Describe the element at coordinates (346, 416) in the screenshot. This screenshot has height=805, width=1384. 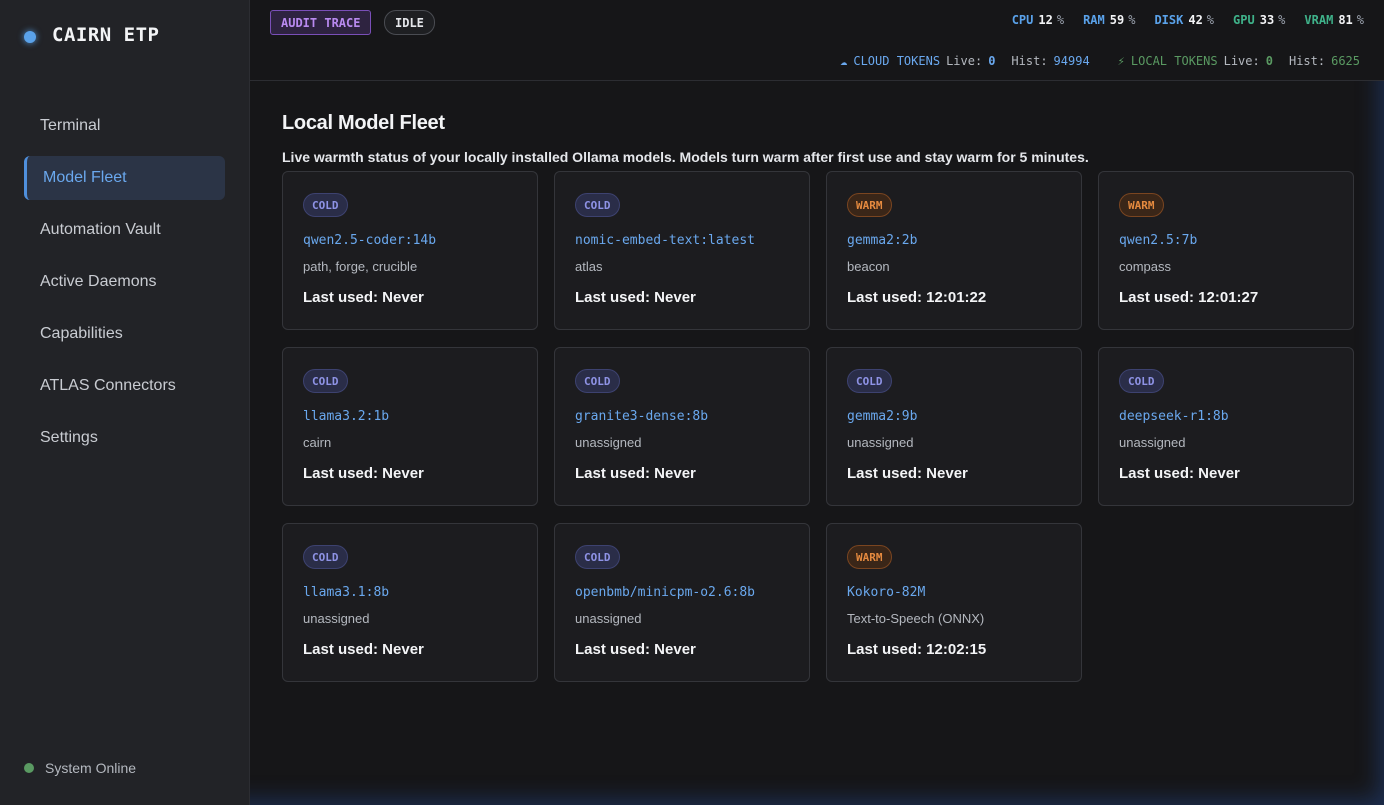
I see `model-name: llama3.2:1b` at that location.